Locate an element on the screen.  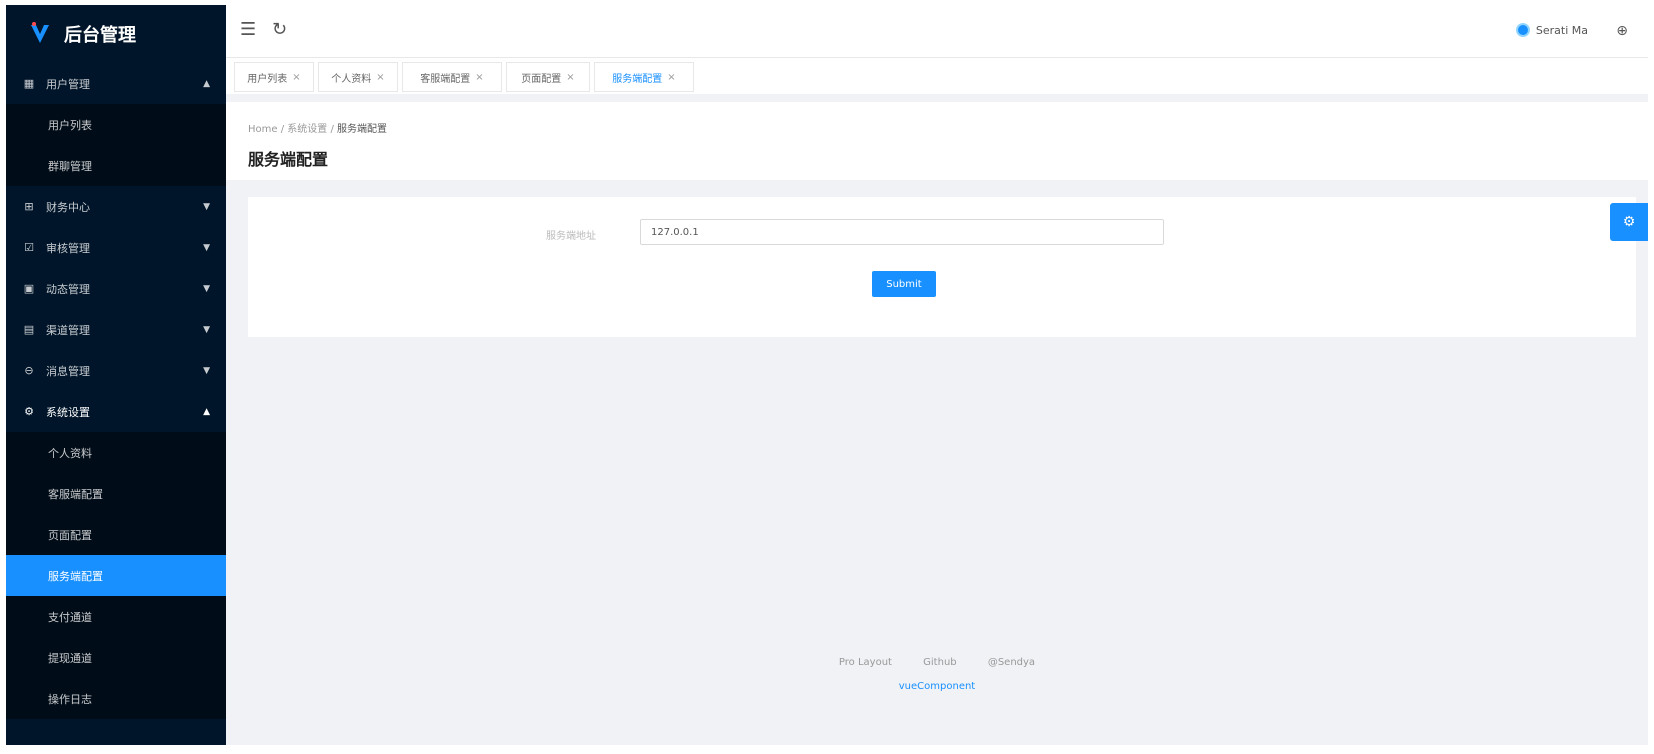
settings-drawer-button: ⚙ is located at coordinates (1629, 222).